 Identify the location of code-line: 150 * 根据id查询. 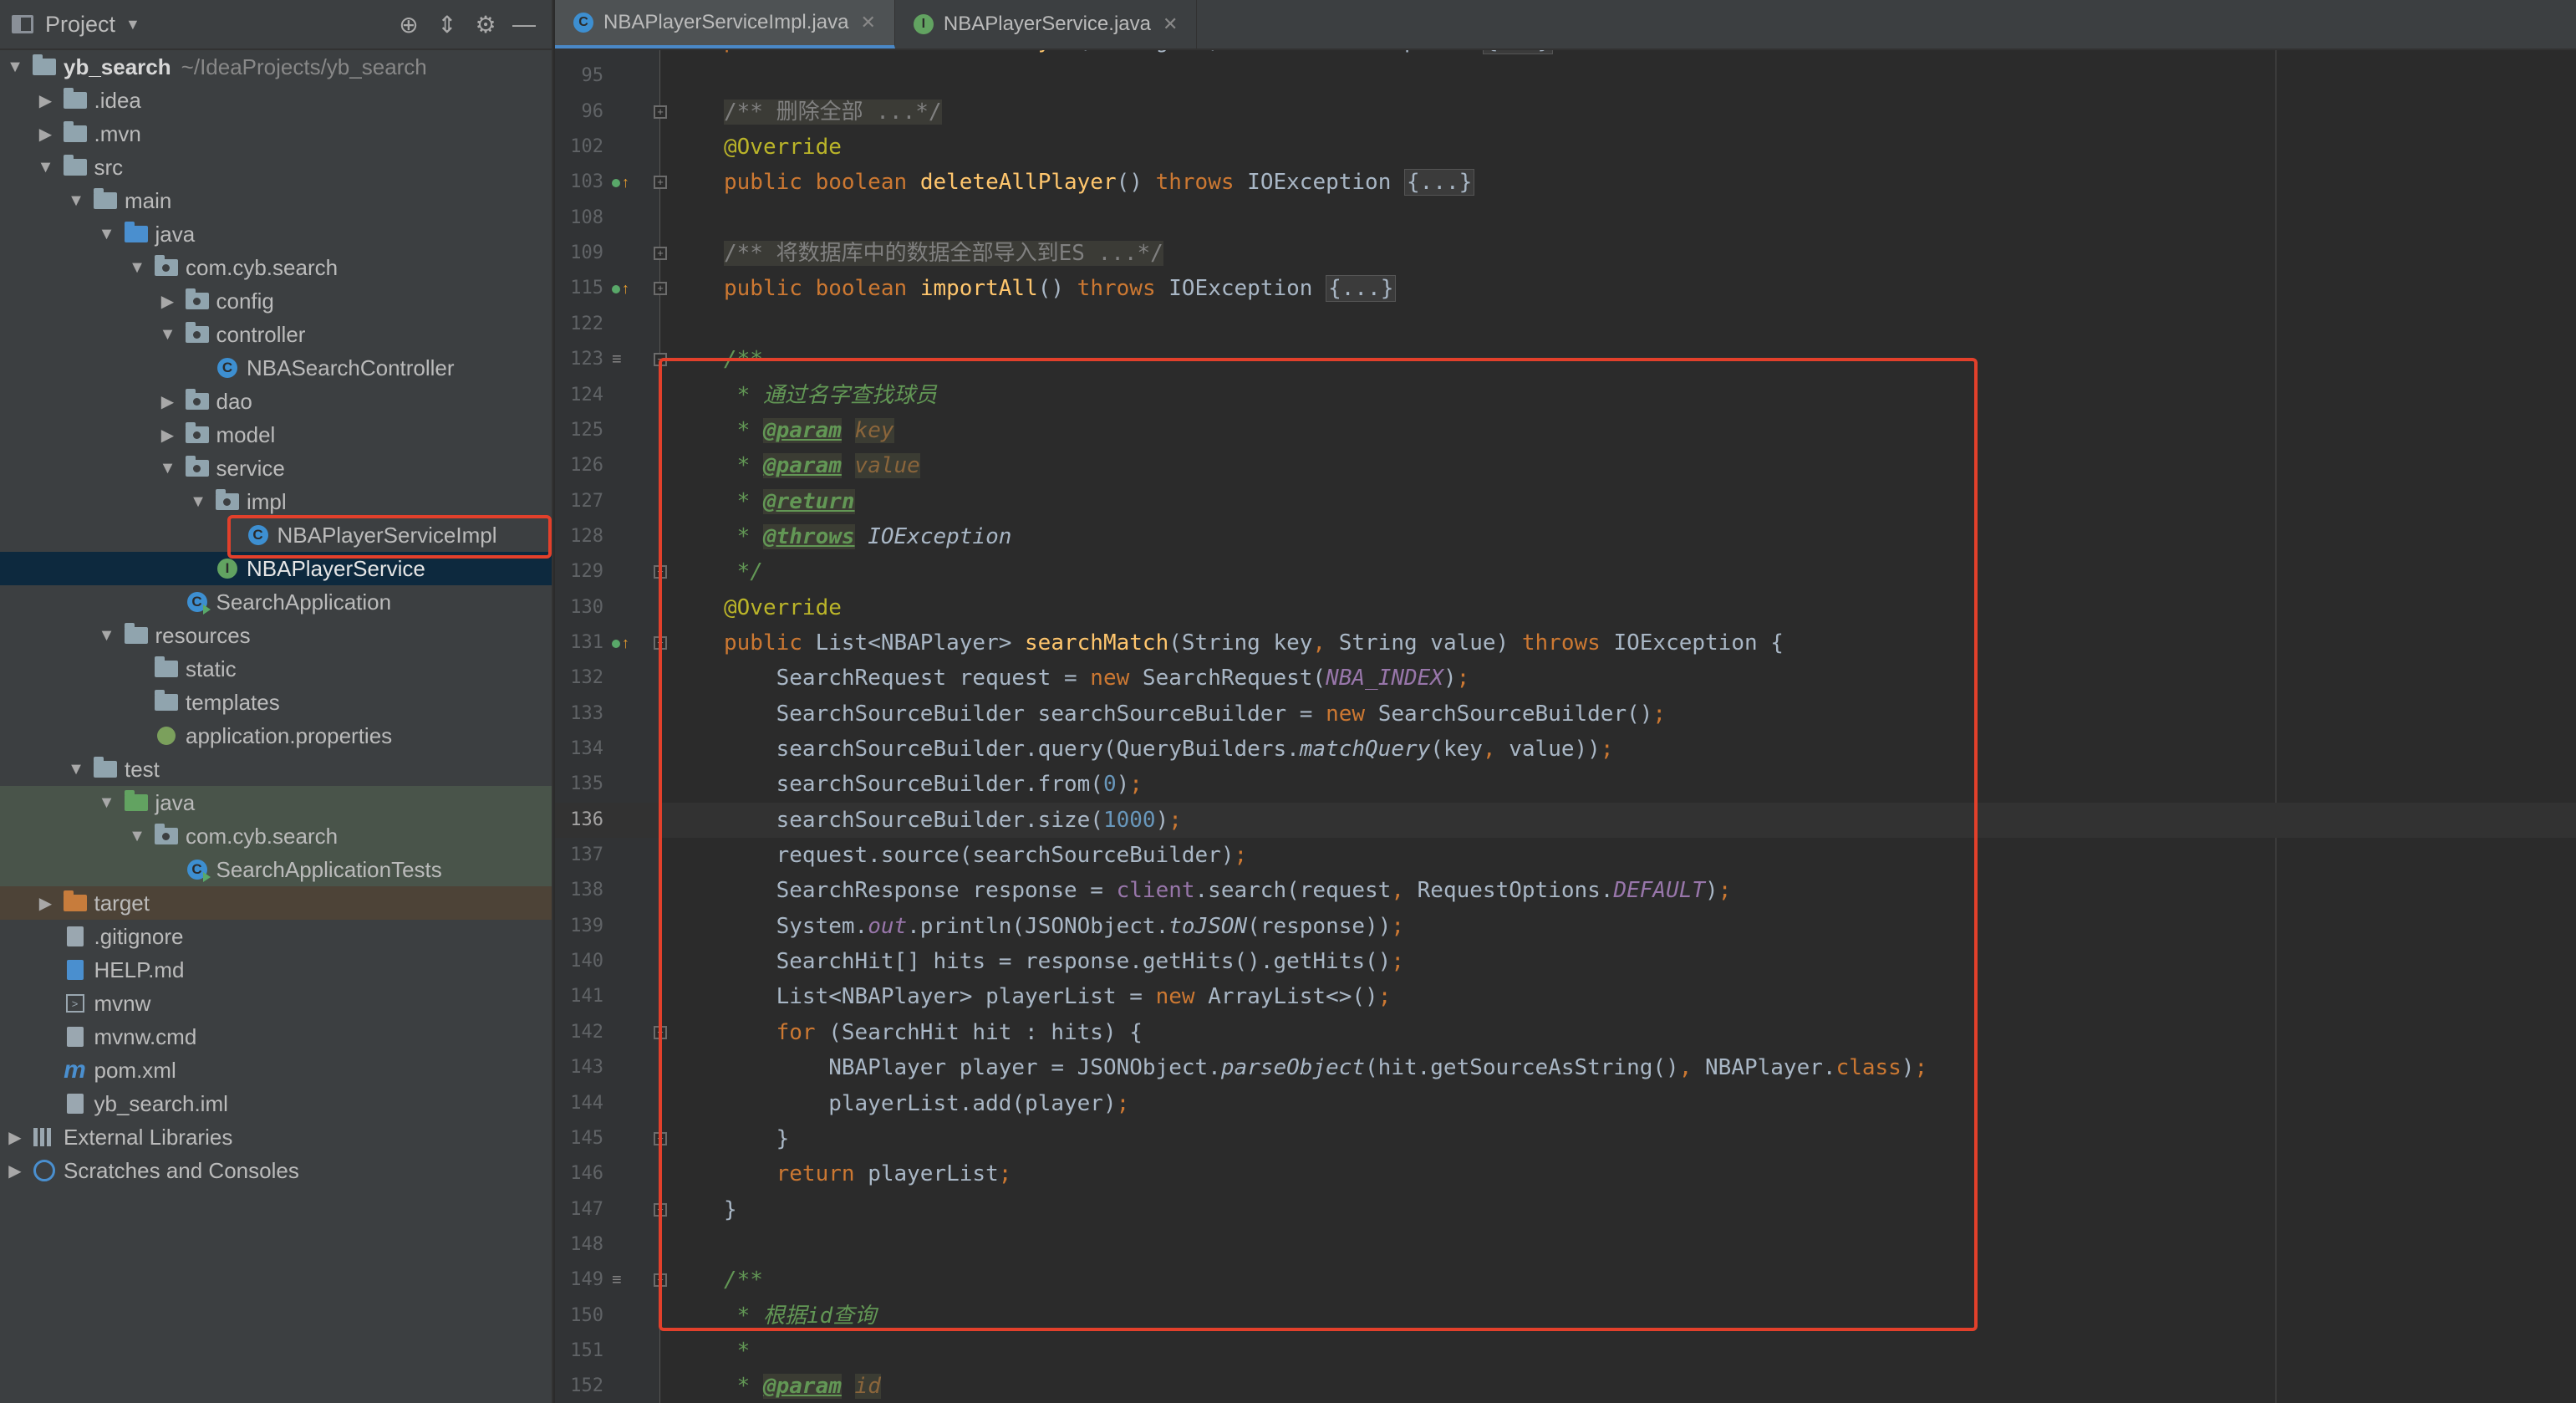
(1565, 1316).